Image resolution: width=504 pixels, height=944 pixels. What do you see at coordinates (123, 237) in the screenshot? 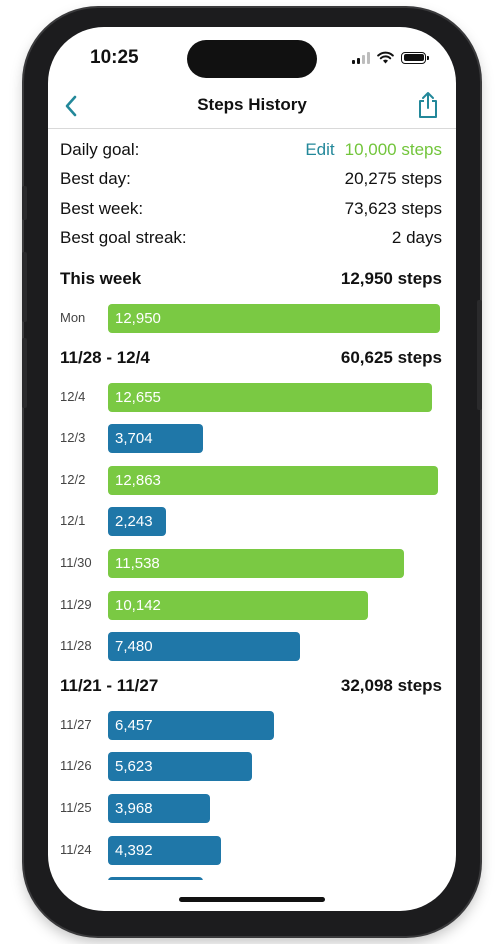
I see `best-streak-label: Best goal streak:` at bounding box center [123, 237].